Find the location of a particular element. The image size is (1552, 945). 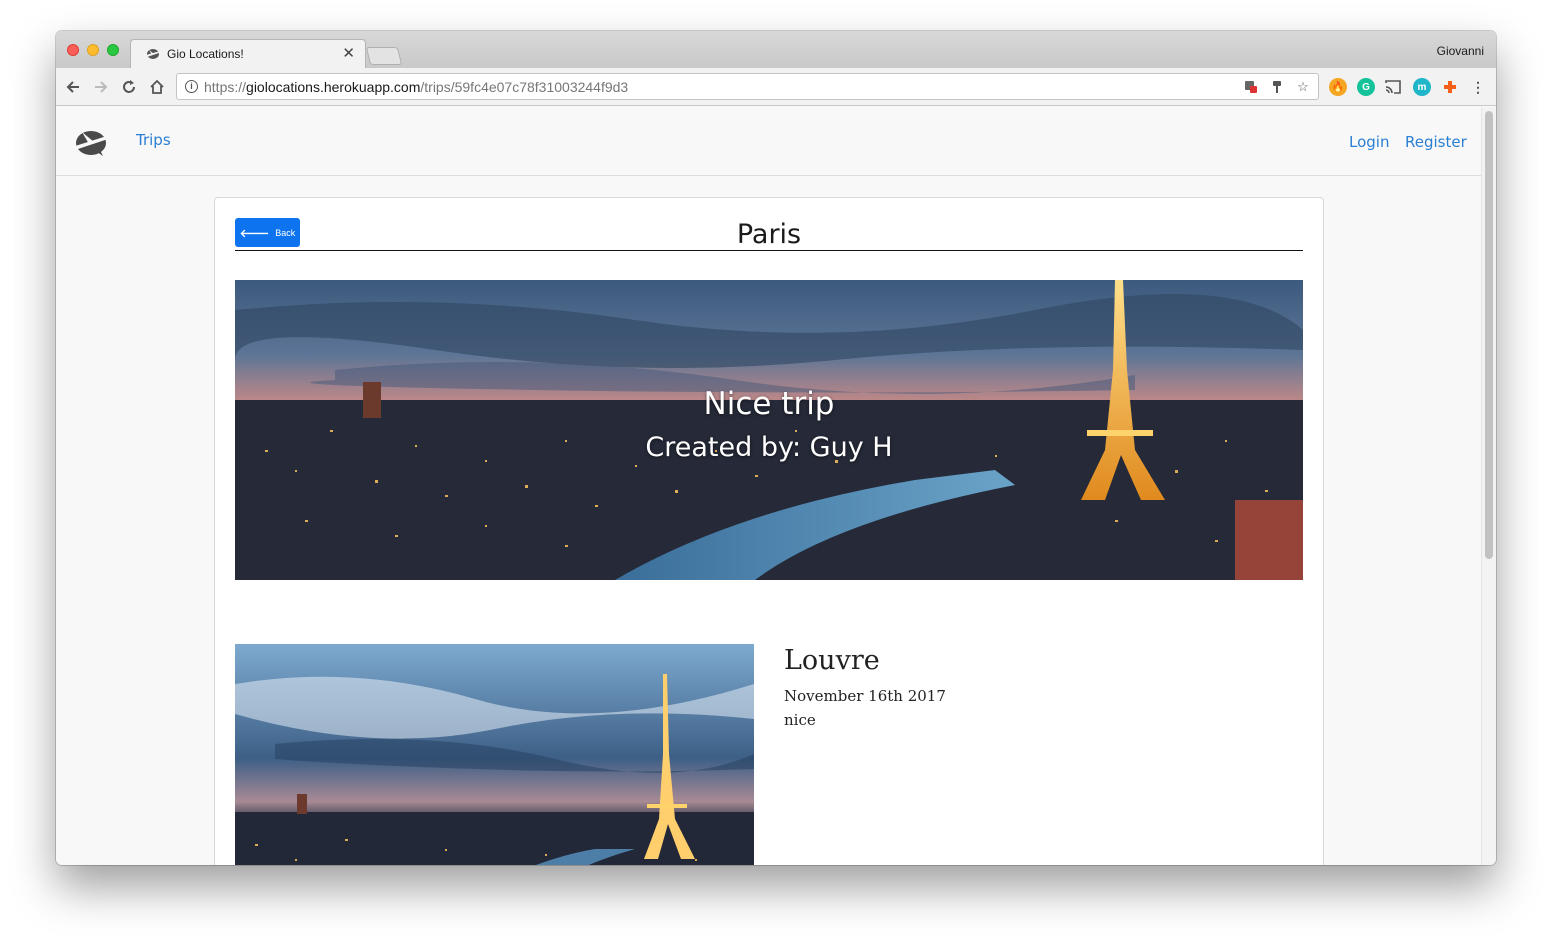

back-button-label: Back is located at coordinates (285, 232).